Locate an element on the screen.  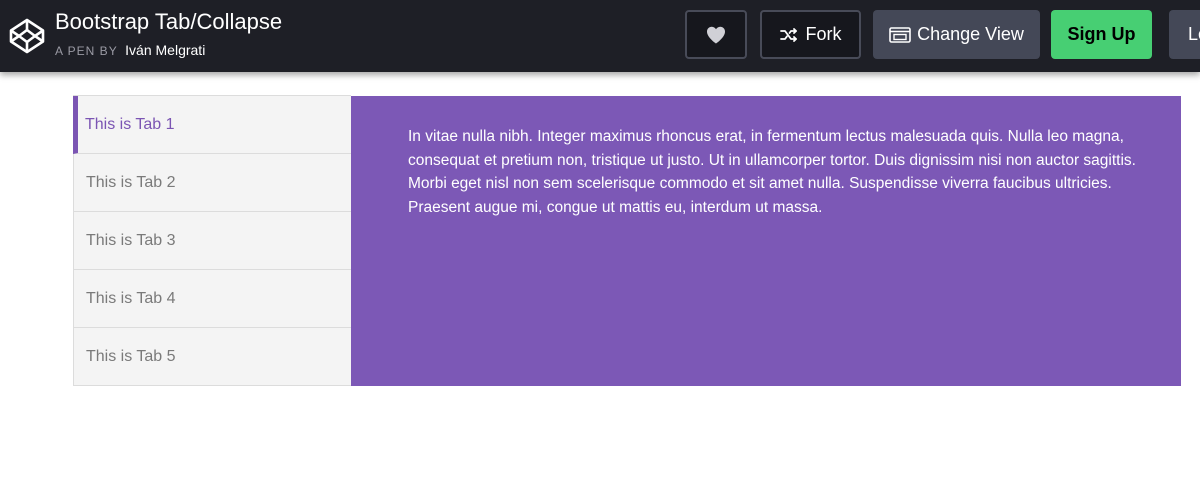
sign-up-button: Sign Up is located at coordinates (1101, 34).